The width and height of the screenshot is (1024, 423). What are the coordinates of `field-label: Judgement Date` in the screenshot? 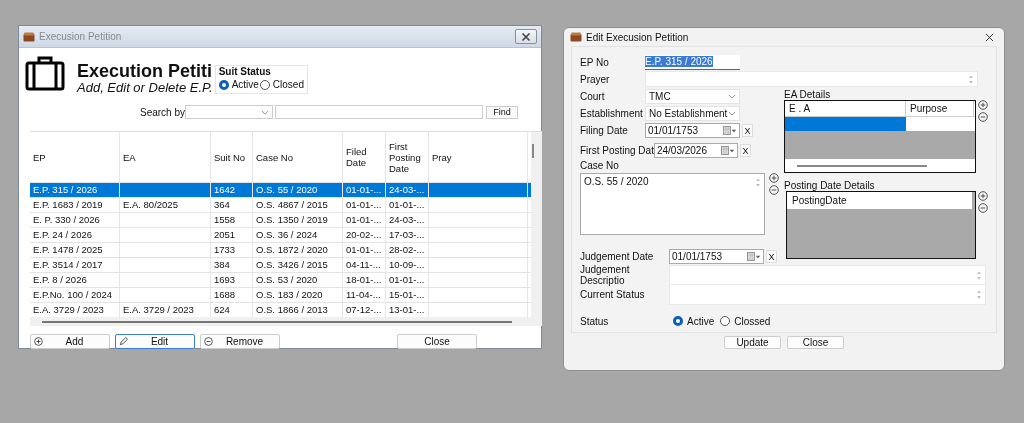 It's located at (617, 257).